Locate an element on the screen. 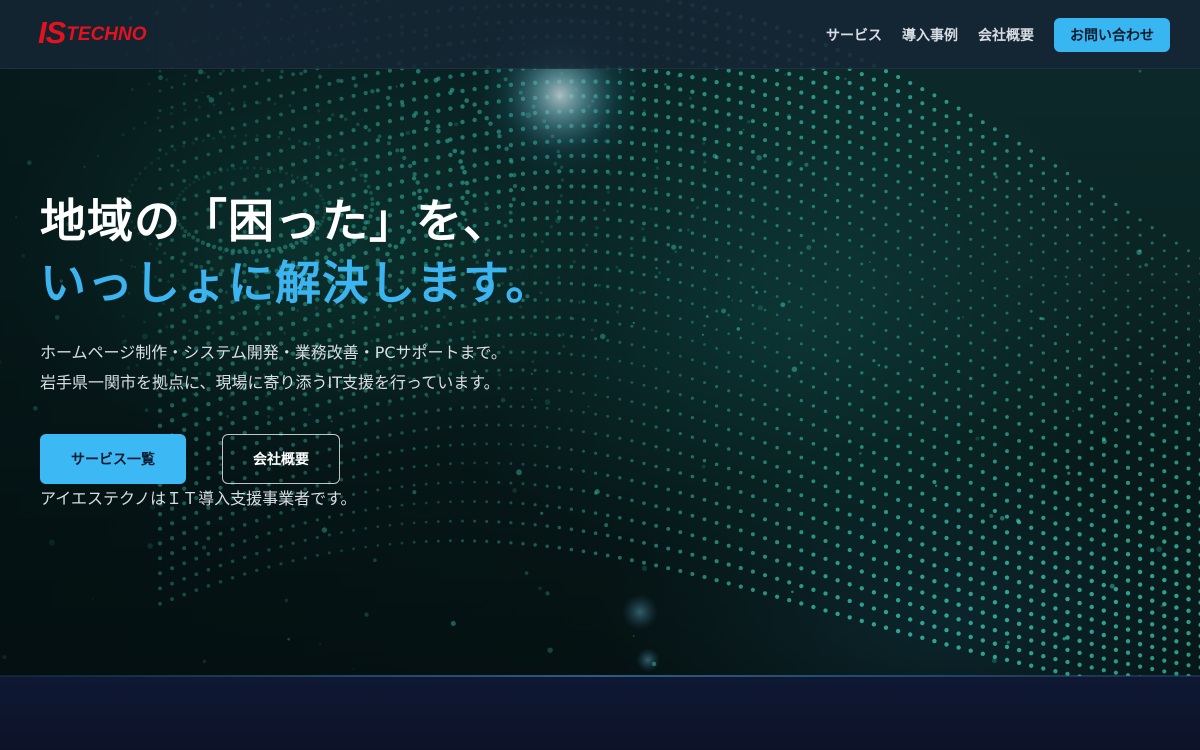  services-list-button: サービス一覧 is located at coordinates (113, 459).